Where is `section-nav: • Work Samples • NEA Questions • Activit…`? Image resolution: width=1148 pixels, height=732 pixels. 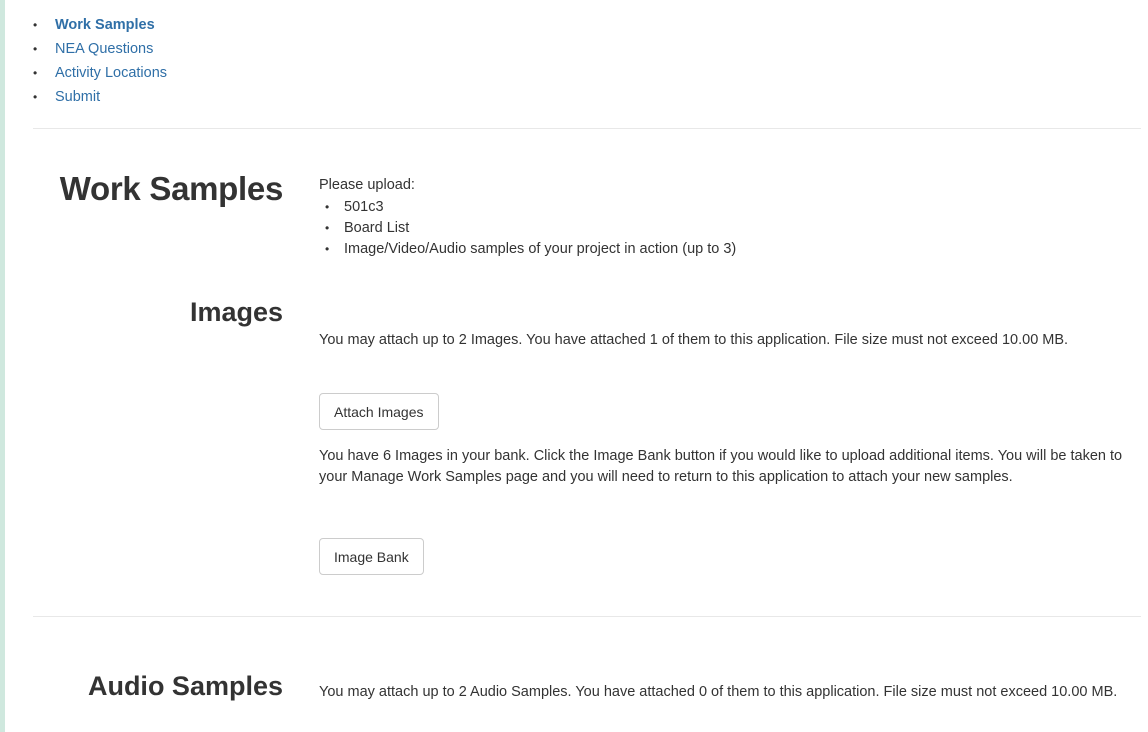
section-nav: • Work Samples • NEA Questions • Activit… is located at coordinates (100, 62).